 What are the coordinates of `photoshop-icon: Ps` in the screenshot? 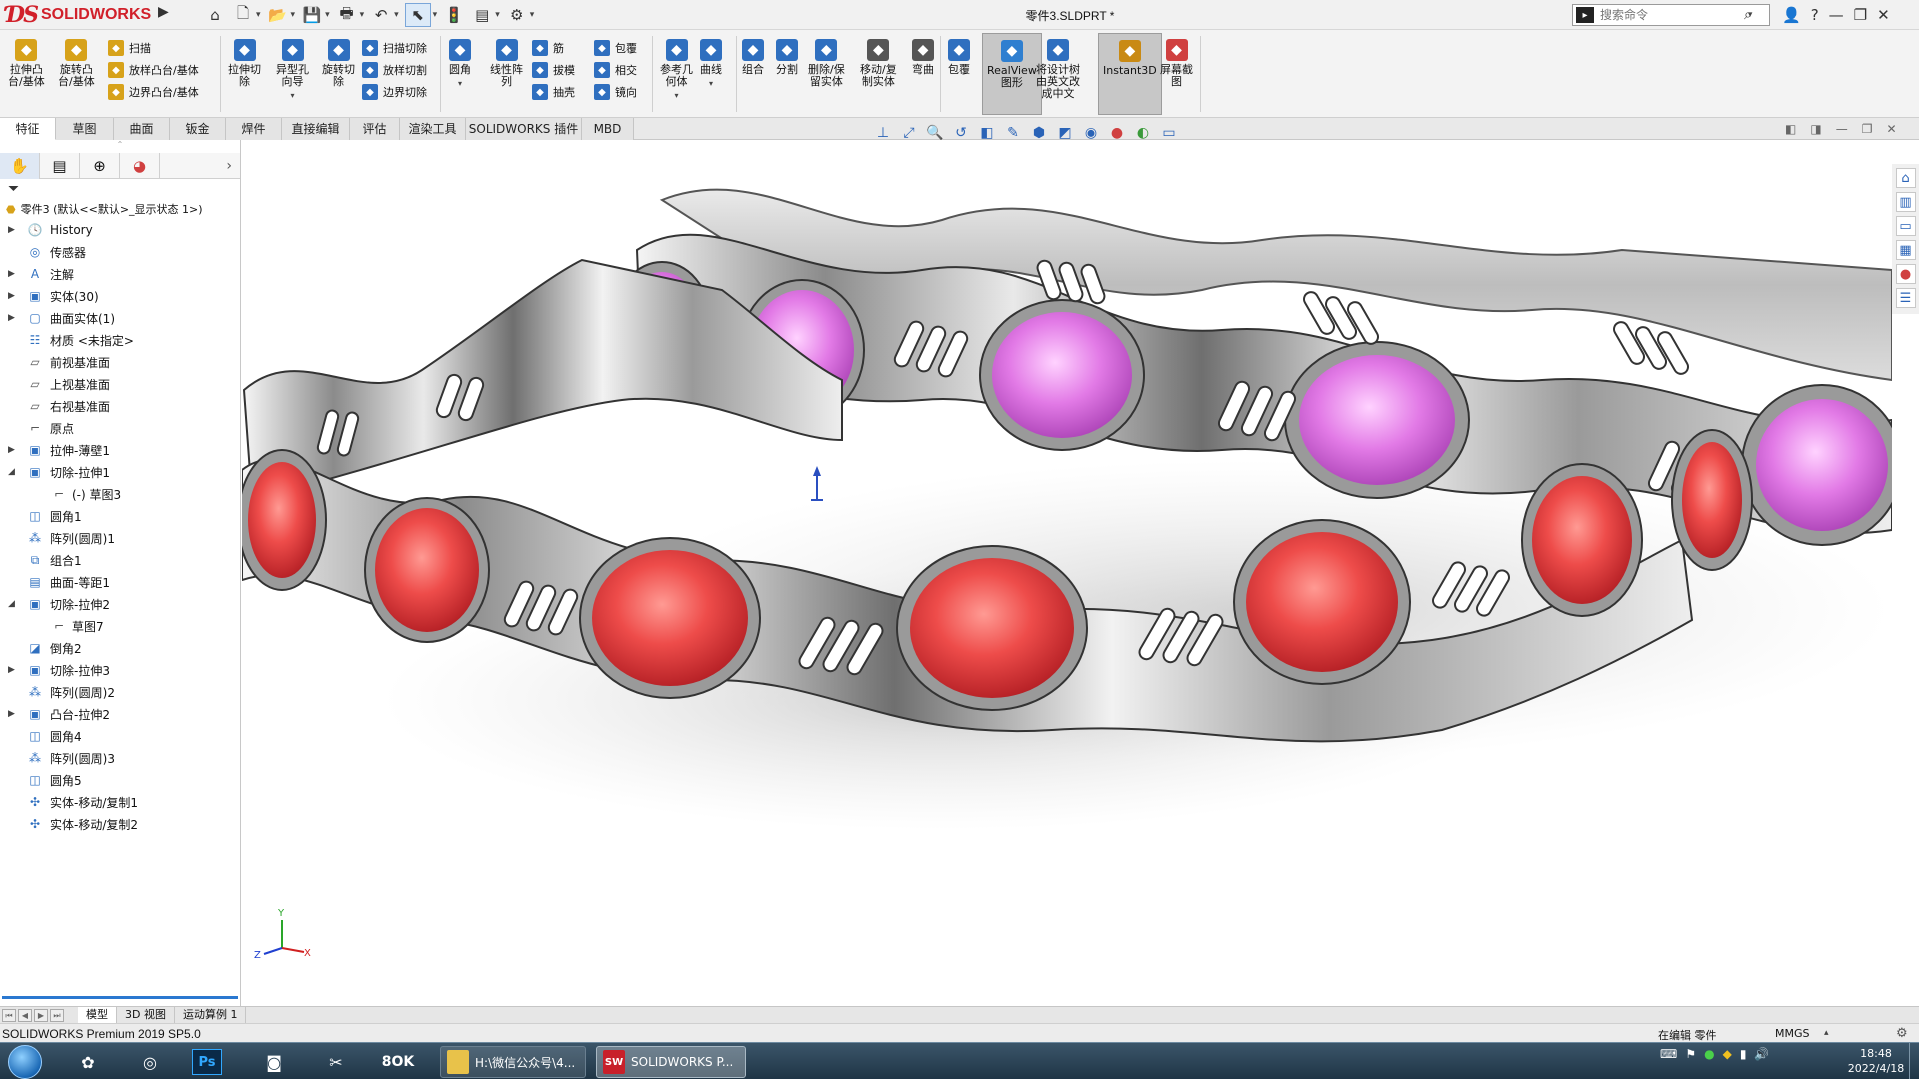 It's located at (207, 1062).